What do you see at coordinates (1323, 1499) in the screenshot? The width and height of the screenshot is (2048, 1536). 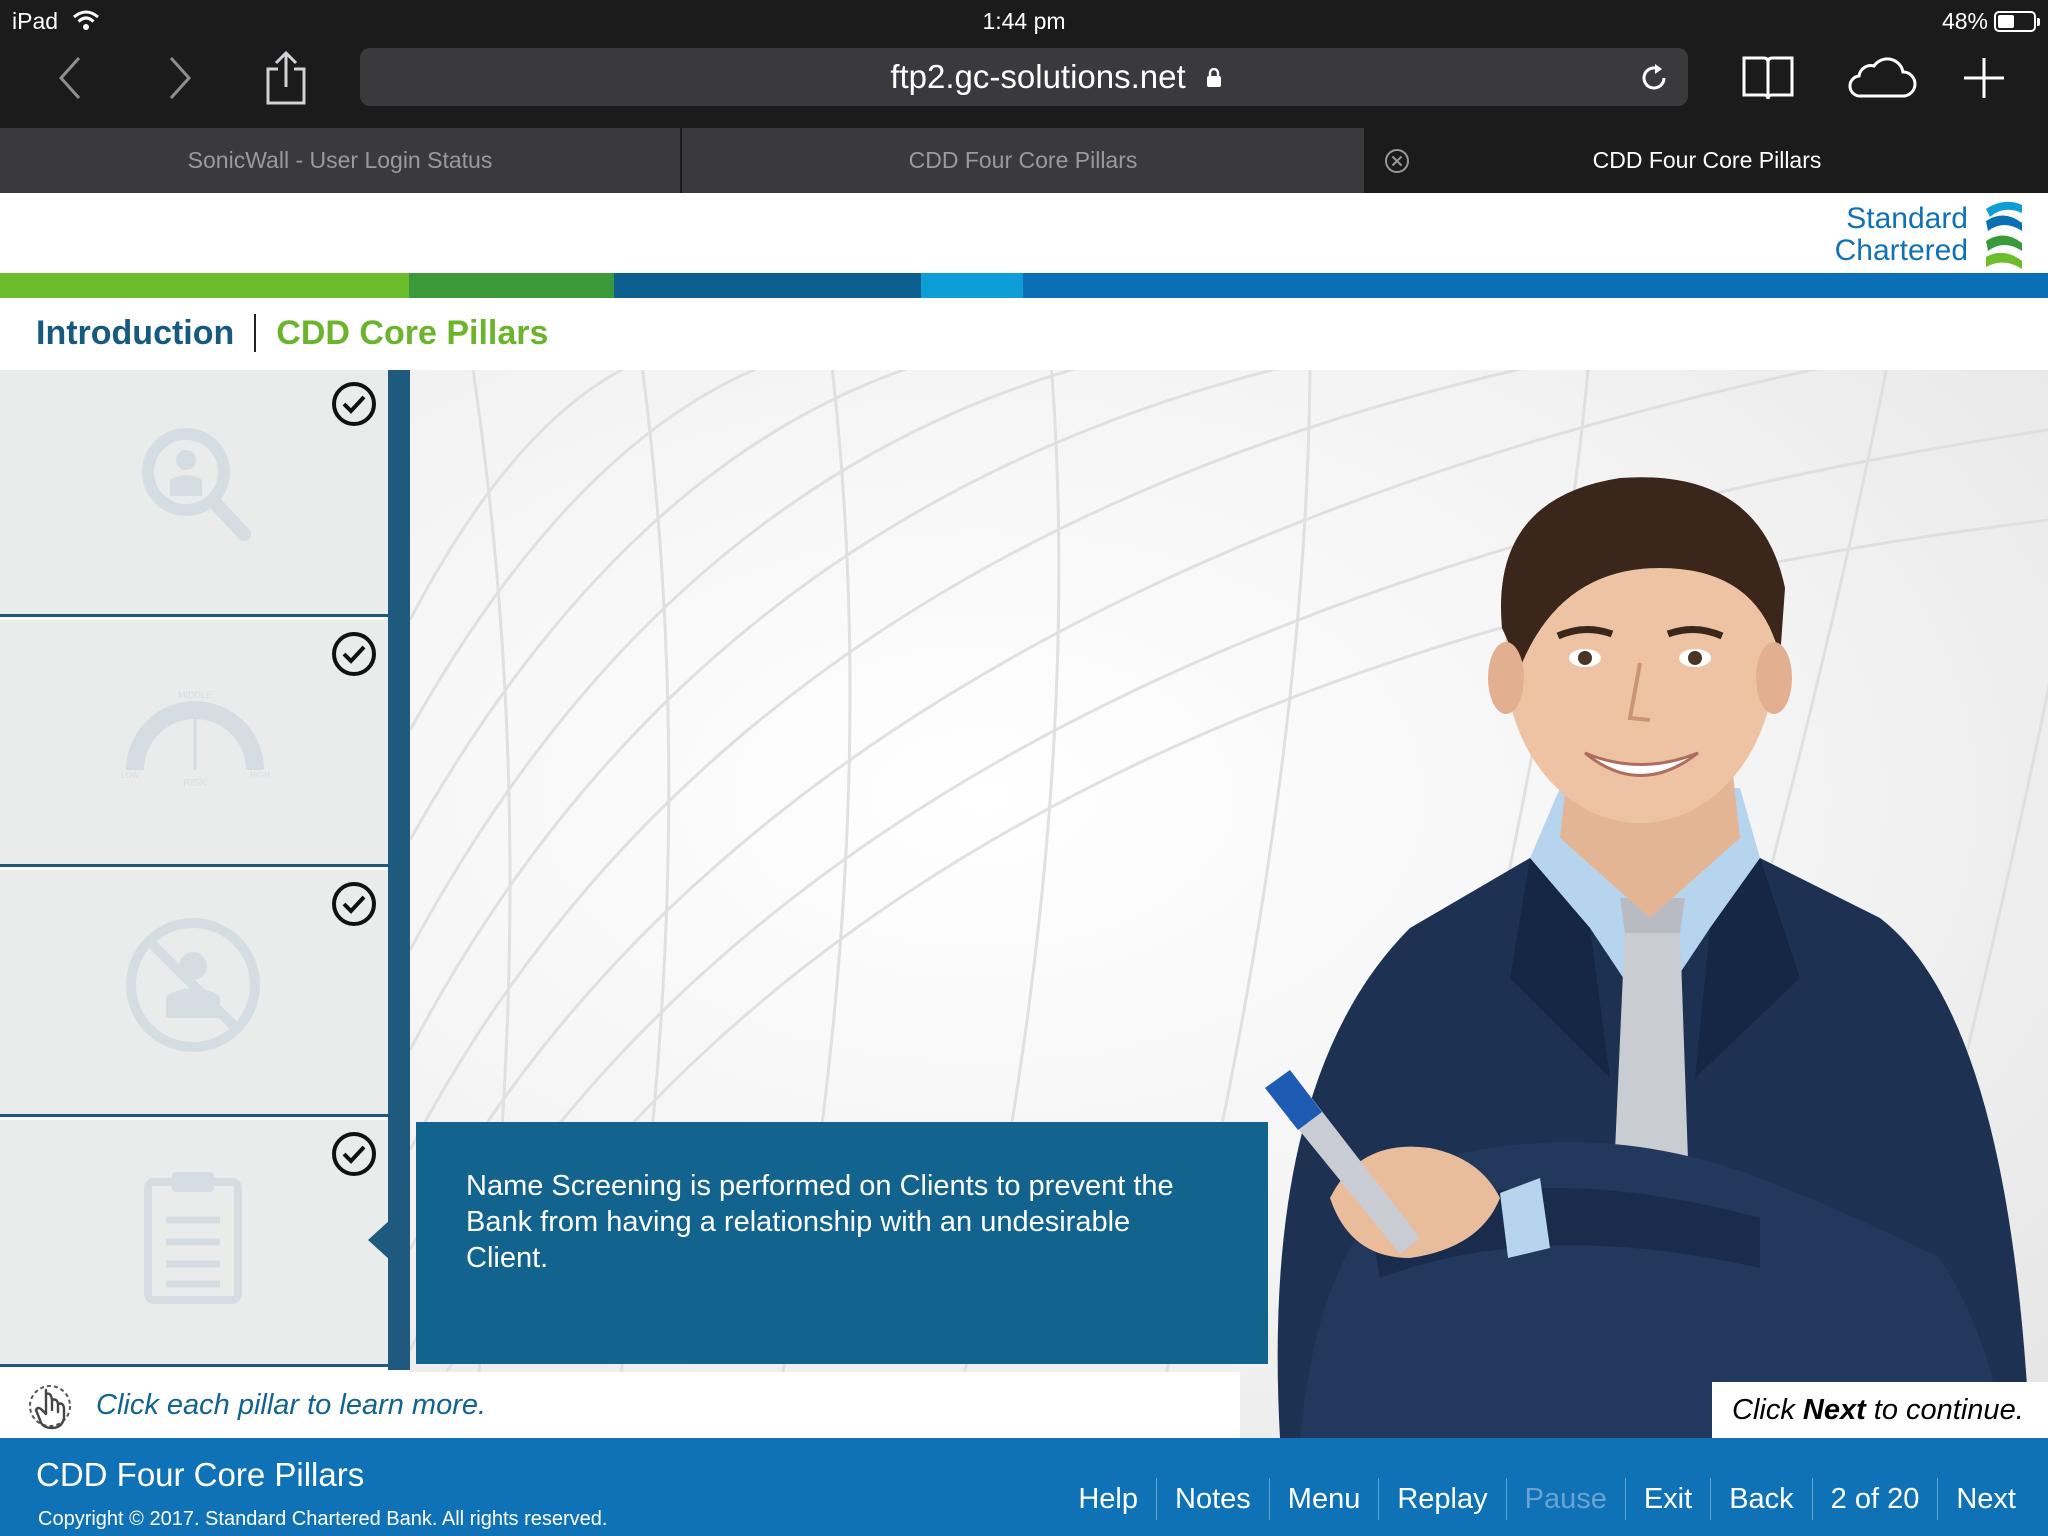 I see `menu-button: Menu` at bounding box center [1323, 1499].